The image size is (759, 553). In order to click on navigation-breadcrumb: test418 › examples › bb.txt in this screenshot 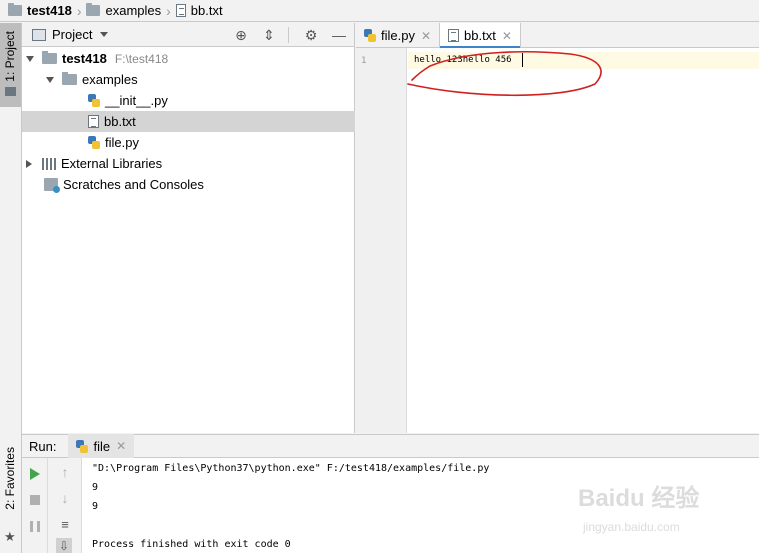, I will do `click(379, 11)`.